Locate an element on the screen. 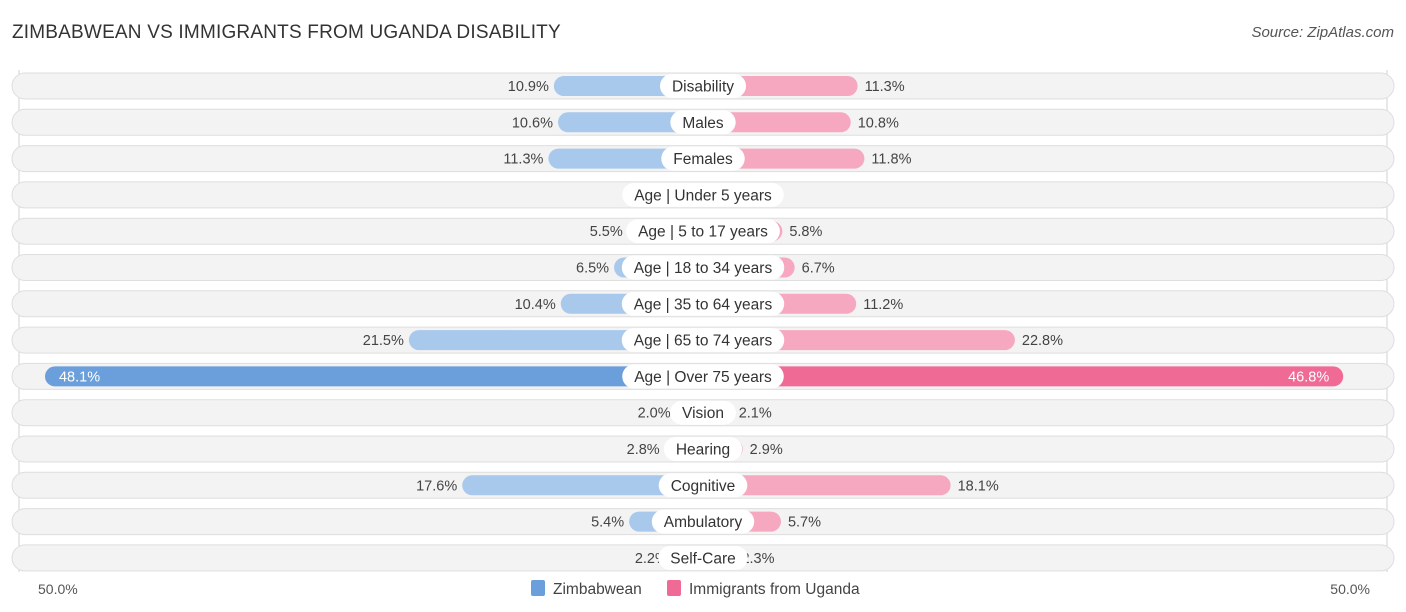 The height and width of the screenshot is (612, 1406). value-label-zimbabwean: 48.1% is located at coordinates (79, 377).